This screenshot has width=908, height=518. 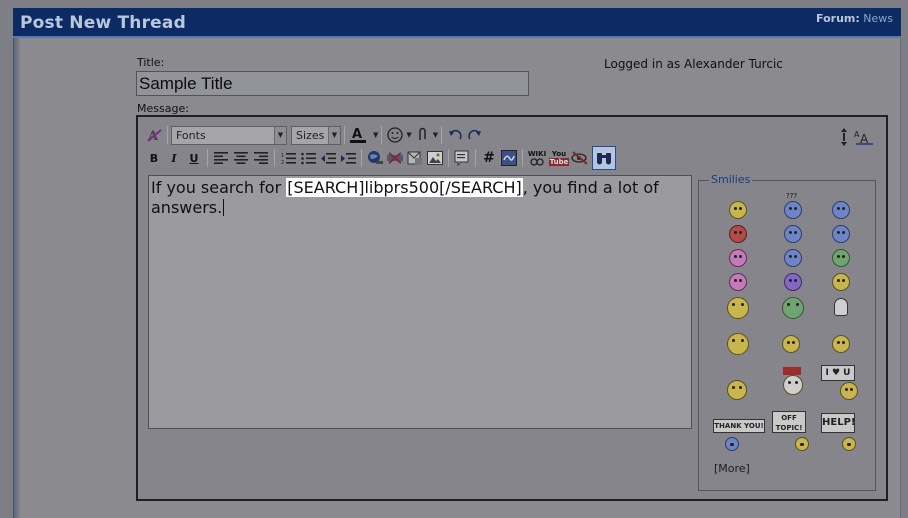 What do you see at coordinates (838, 18) in the screenshot?
I see `forum-label: Forum:` at bounding box center [838, 18].